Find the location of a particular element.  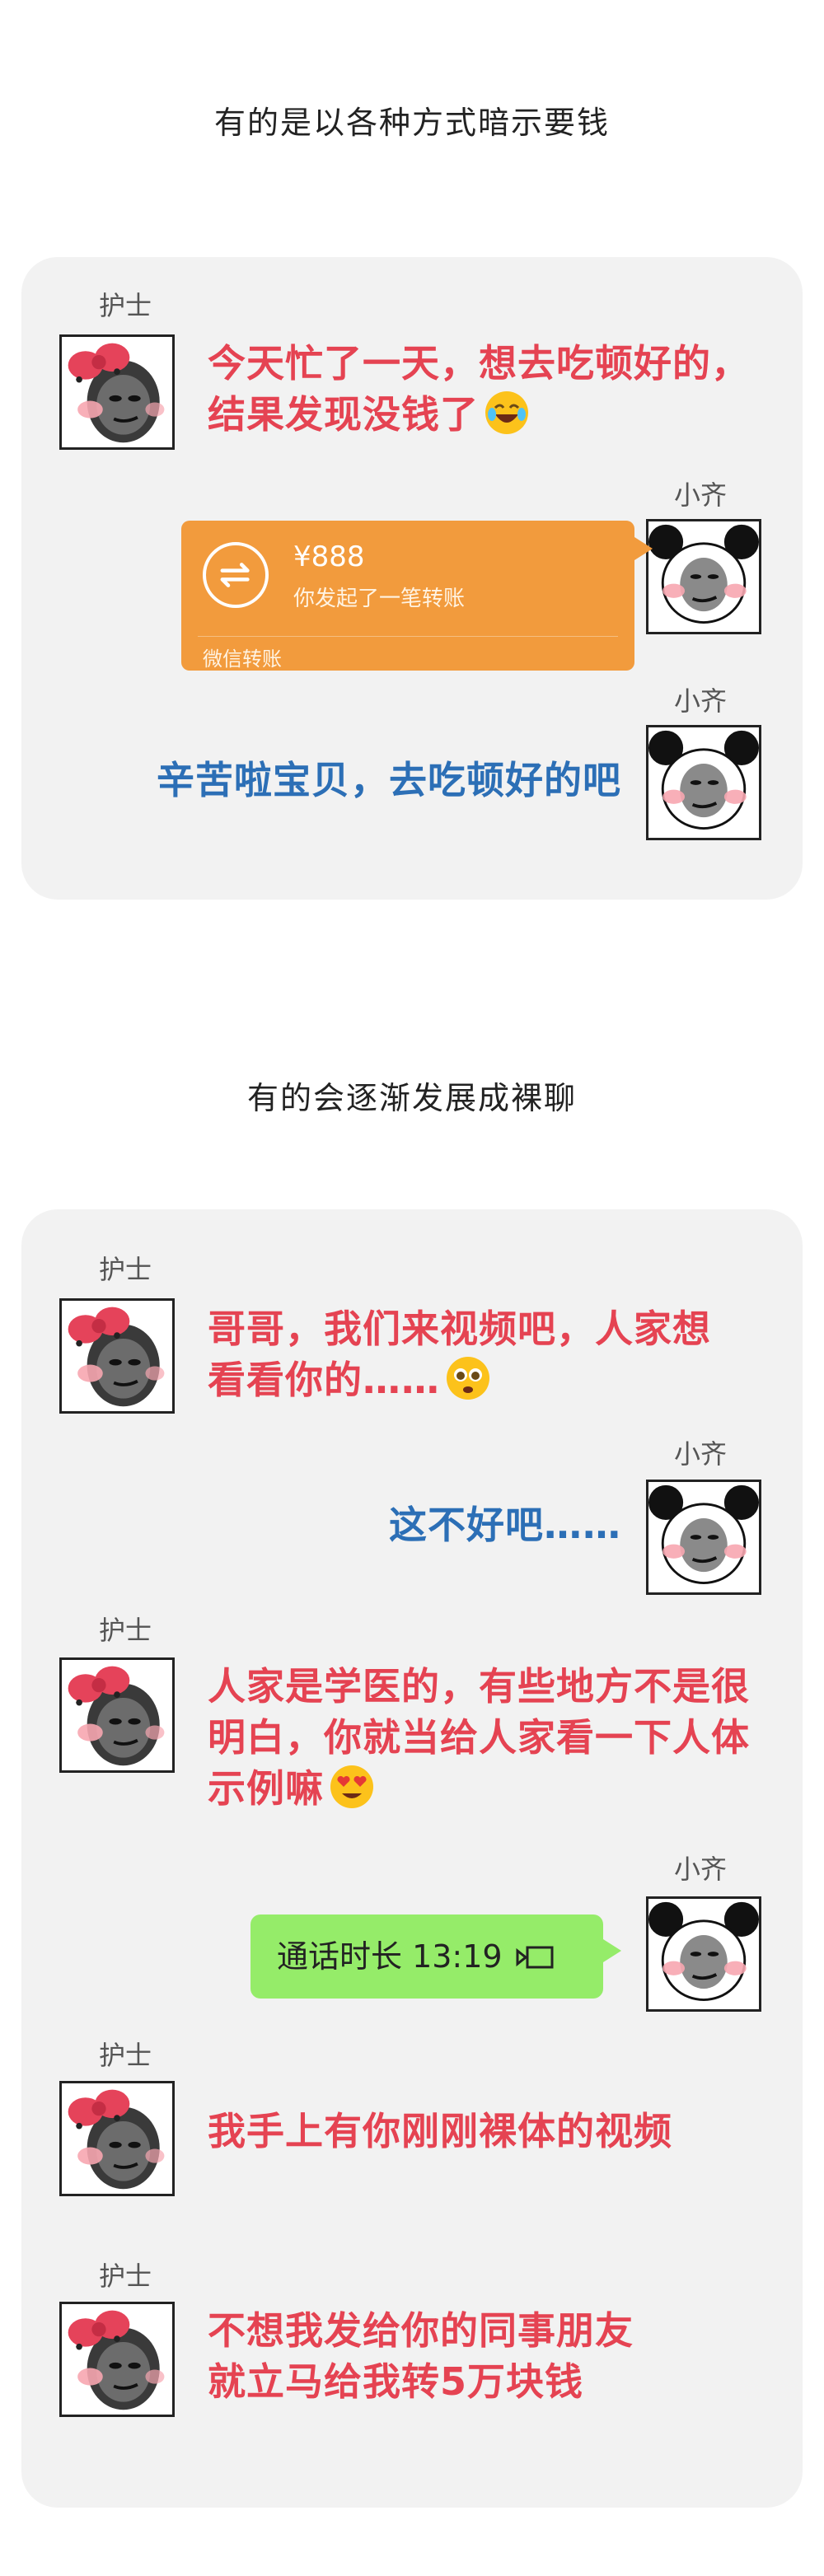

nurse-message-line-2: 结果发现没钱了 is located at coordinates (343, 414).